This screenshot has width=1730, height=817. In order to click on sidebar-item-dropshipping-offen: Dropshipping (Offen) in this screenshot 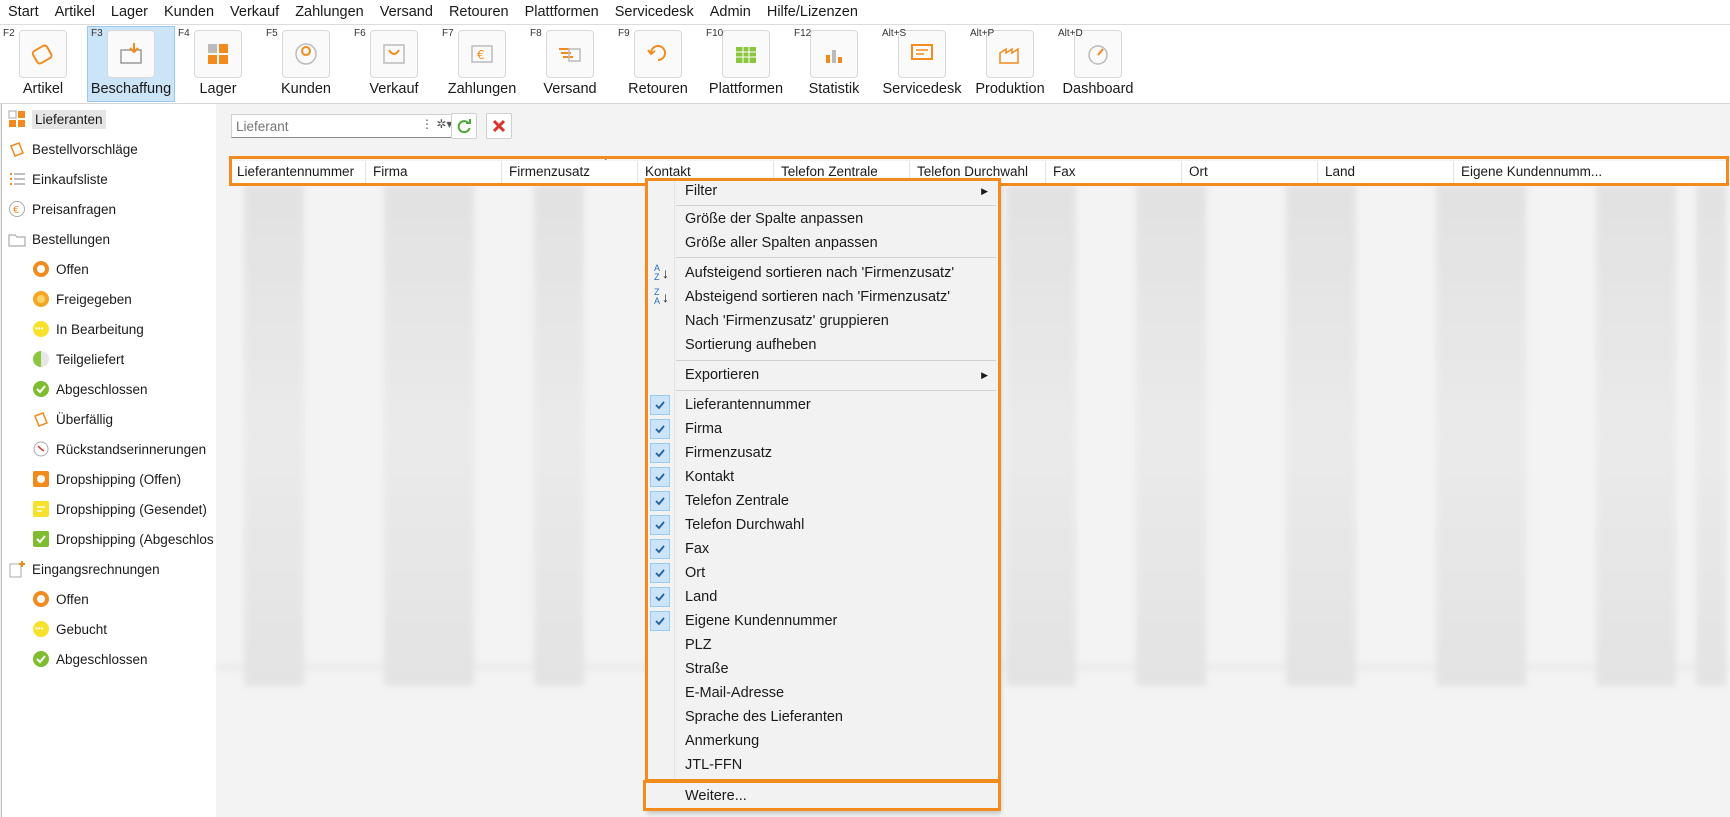, I will do `click(106, 479)`.